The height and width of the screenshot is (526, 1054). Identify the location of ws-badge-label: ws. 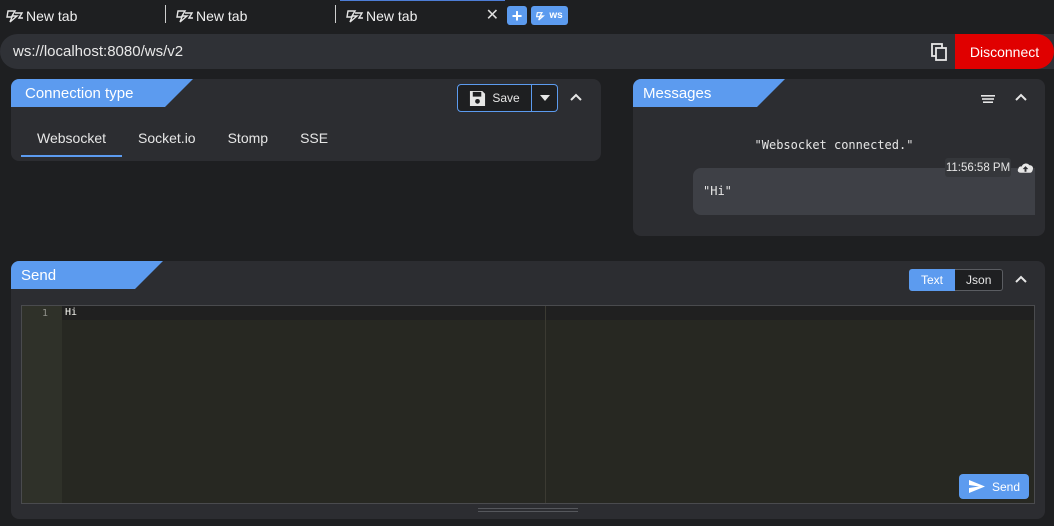
(556, 15).